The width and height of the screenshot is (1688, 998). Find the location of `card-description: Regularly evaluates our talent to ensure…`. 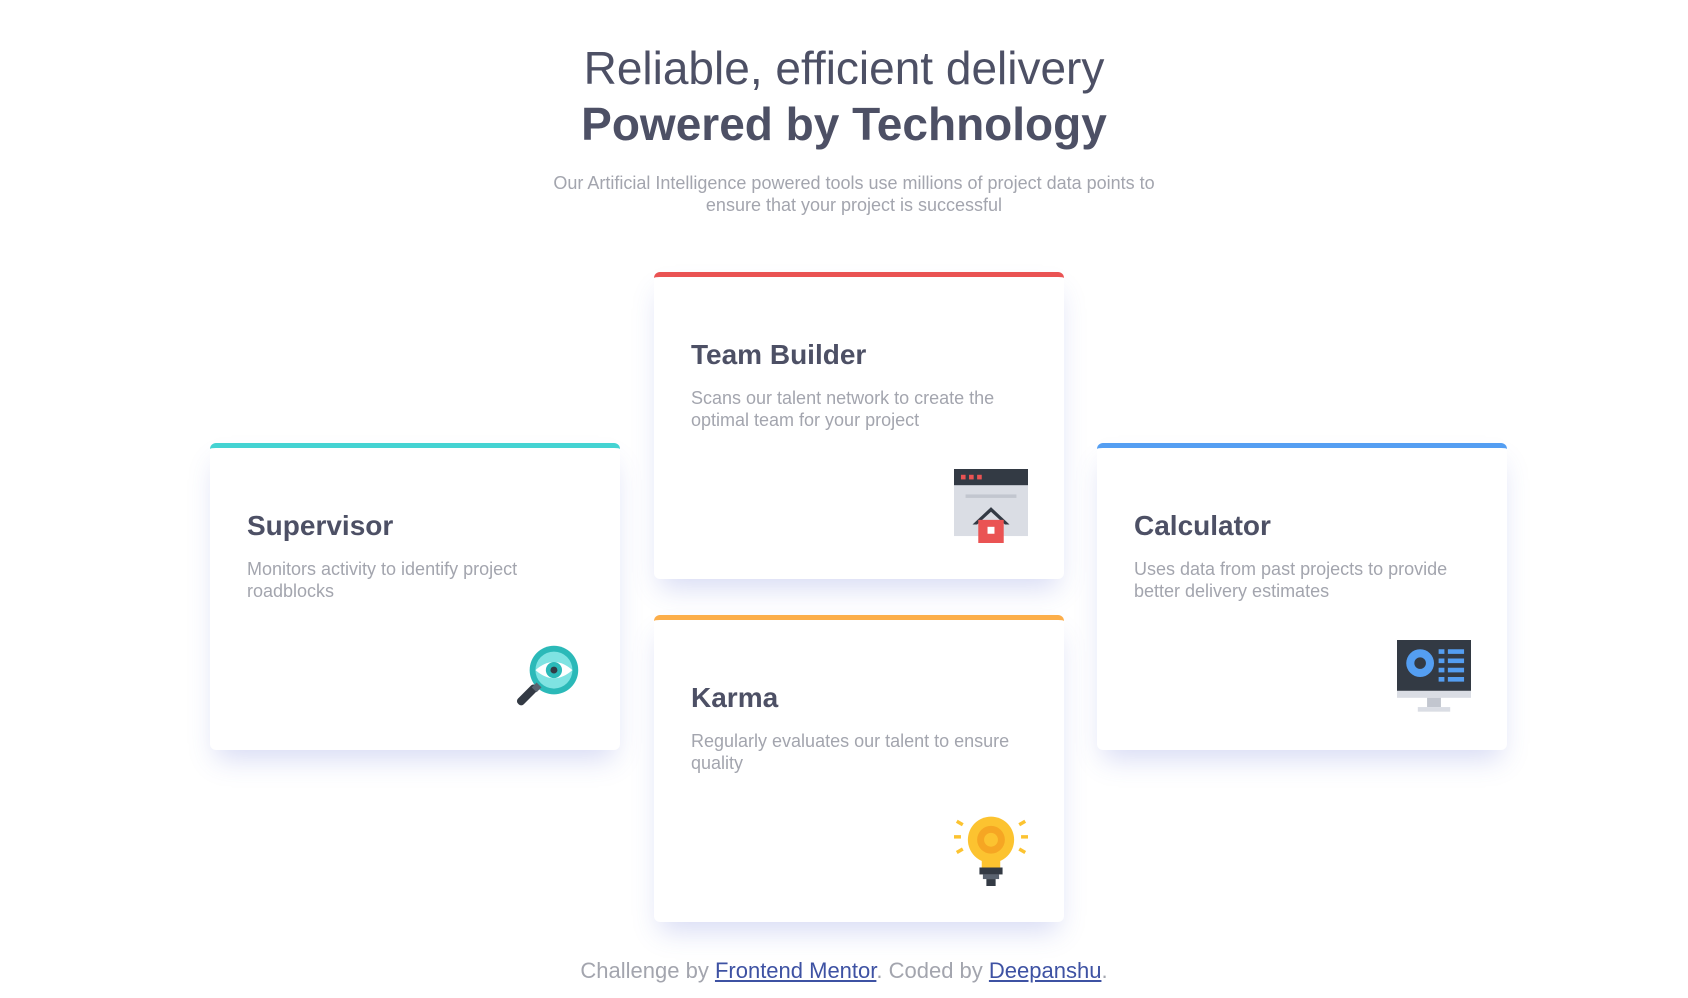

card-description: Regularly evaluates our talent to ensure… is located at coordinates (850, 752).